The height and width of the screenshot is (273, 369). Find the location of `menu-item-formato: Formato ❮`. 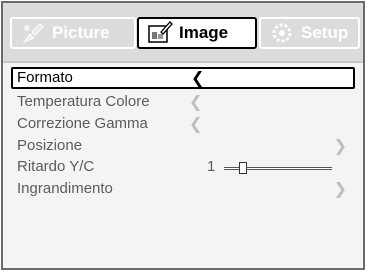

menu-item-formato: Formato ❮ is located at coordinates (183, 78).